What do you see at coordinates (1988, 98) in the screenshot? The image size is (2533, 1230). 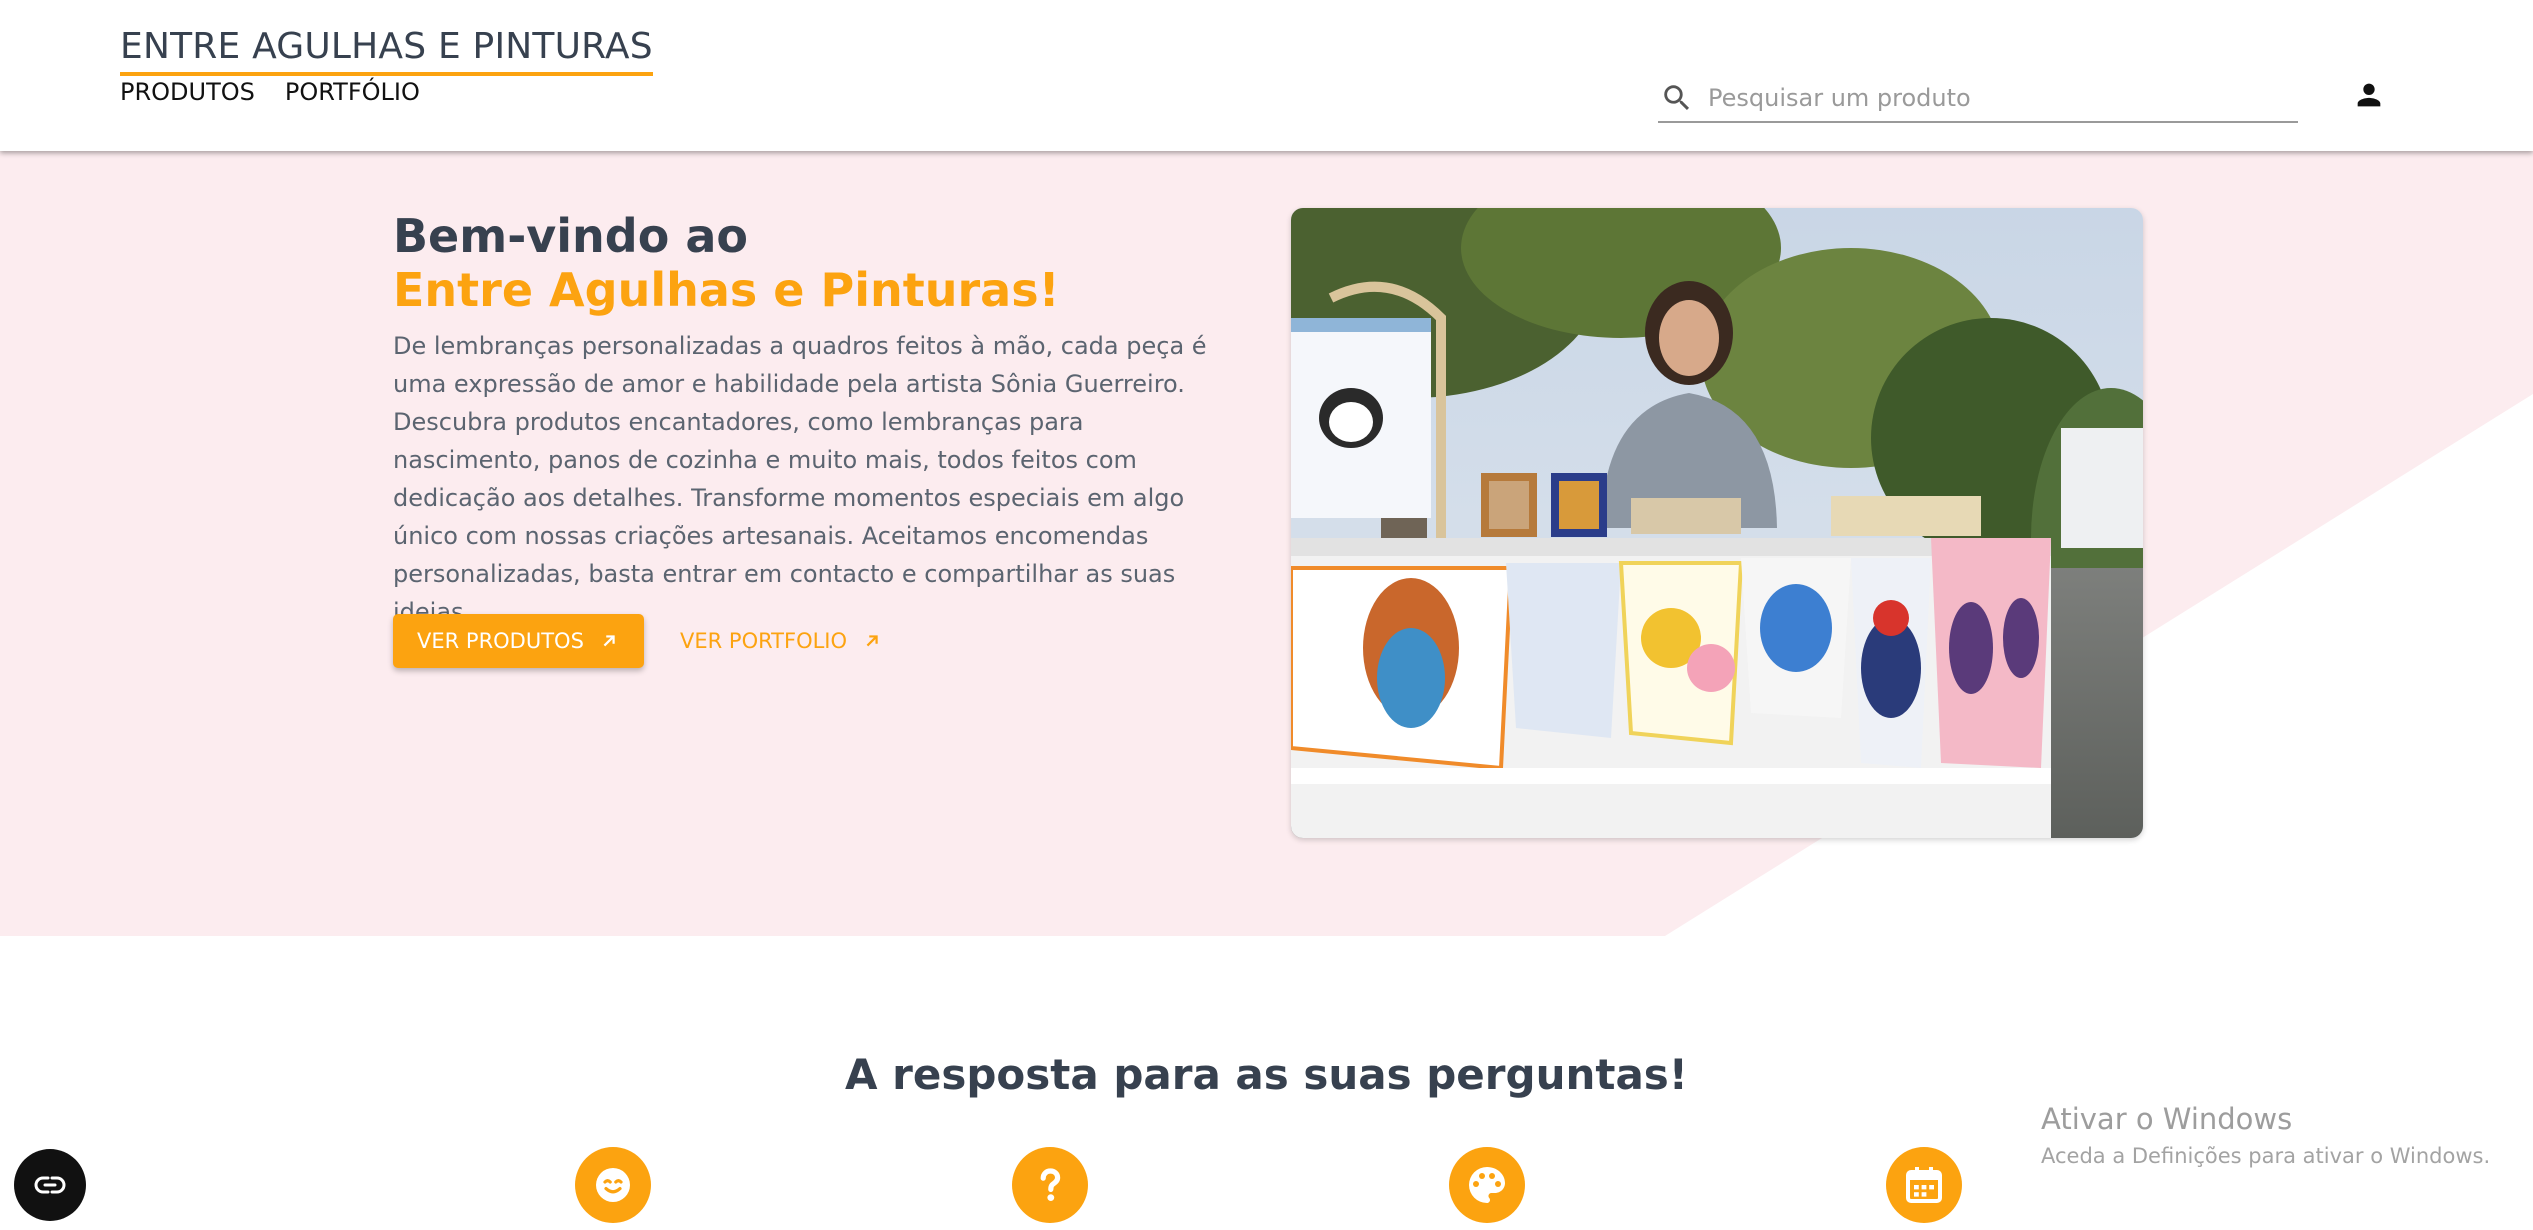 I see `search-input` at bounding box center [1988, 98].